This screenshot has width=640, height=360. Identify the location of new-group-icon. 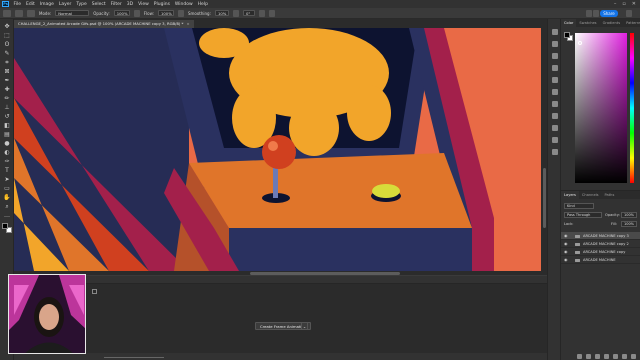
(615, 356).